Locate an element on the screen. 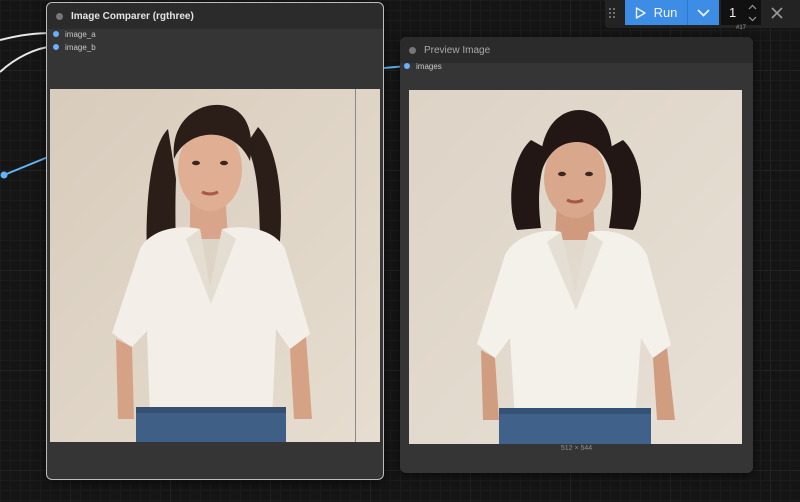 The width and height of the screenshot is (800, 502). close-icon is located at coordinates (777, 13).